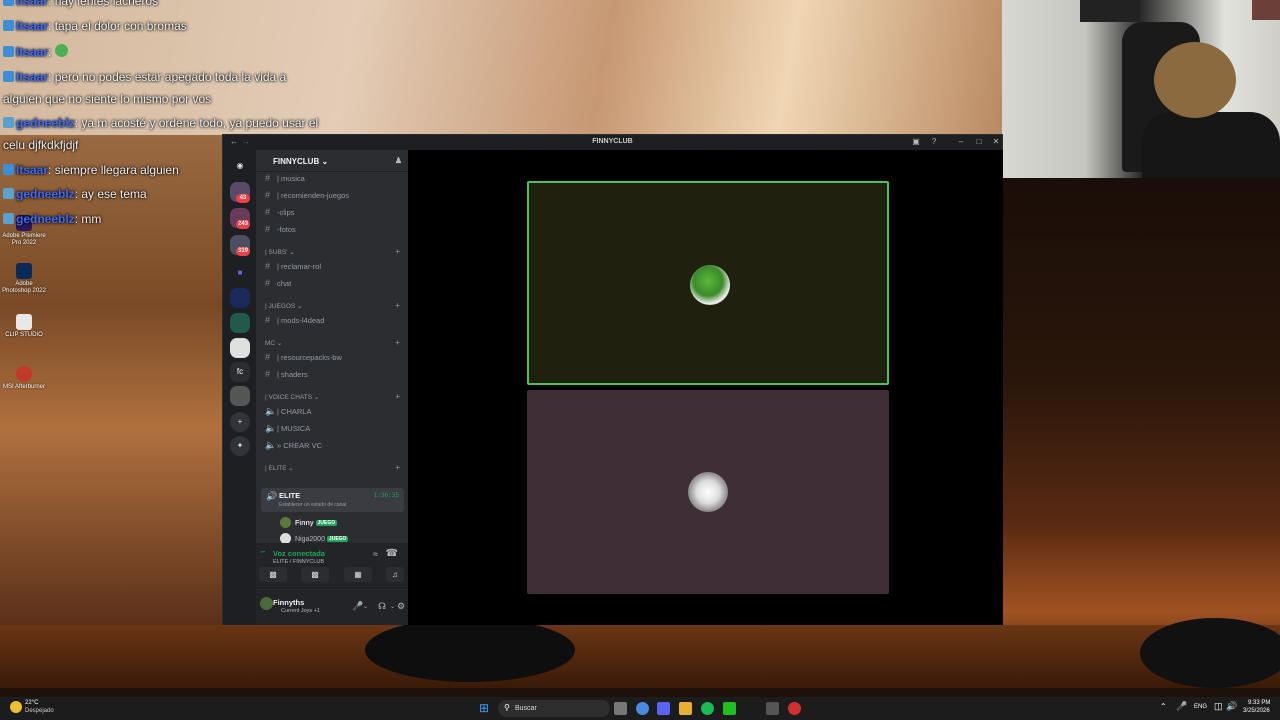 The height and width of the screenshot is (720, 1280). What do you see at coordinates (286, 374) in the screenshot?
I see `channel-shaders: # | shaders` at bounding box center [286, 374].